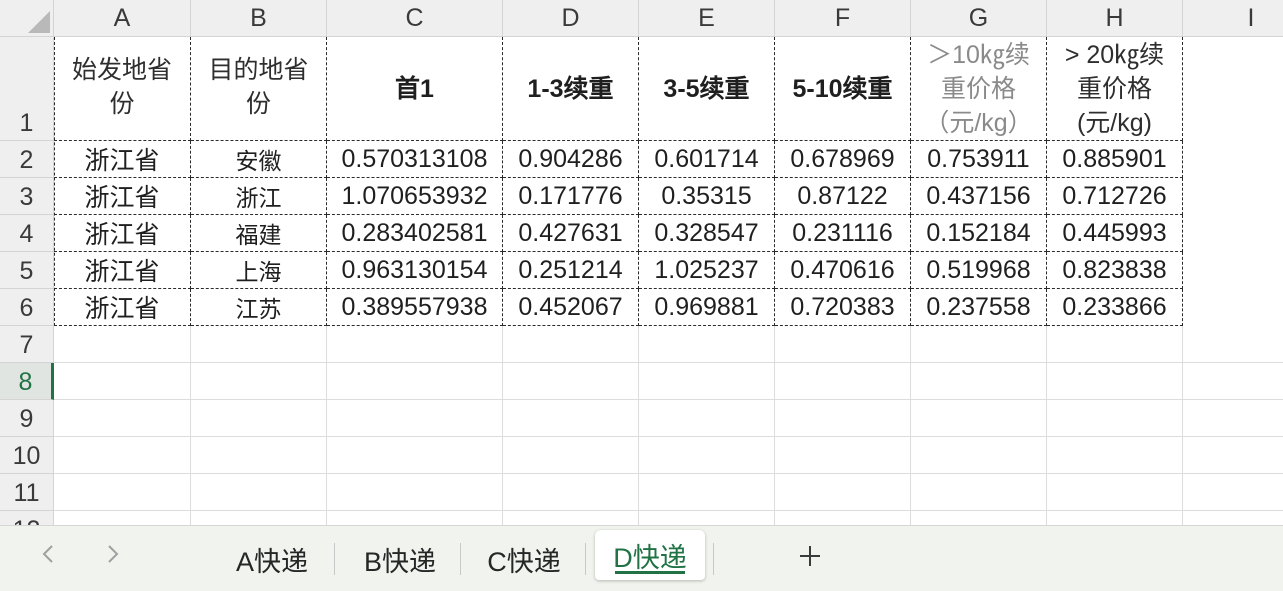 The height and width of the screenshot is (591, 1283). I want to click on cell-d2: 0.904286, so click(571, 159).